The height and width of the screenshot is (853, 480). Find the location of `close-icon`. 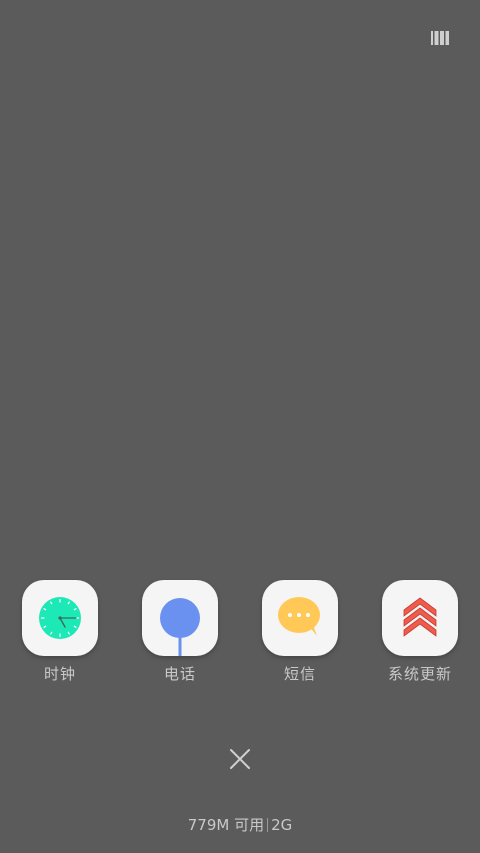

close-icon is located at coordinates (240, 759).